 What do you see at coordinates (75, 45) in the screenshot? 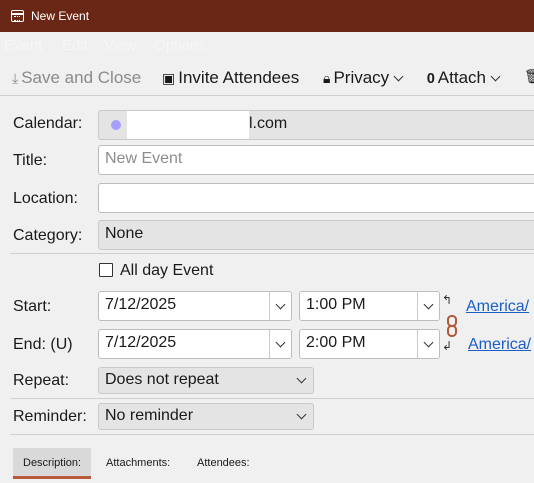
I see `menu-edit: Edit` at bounding box center [75, 45].